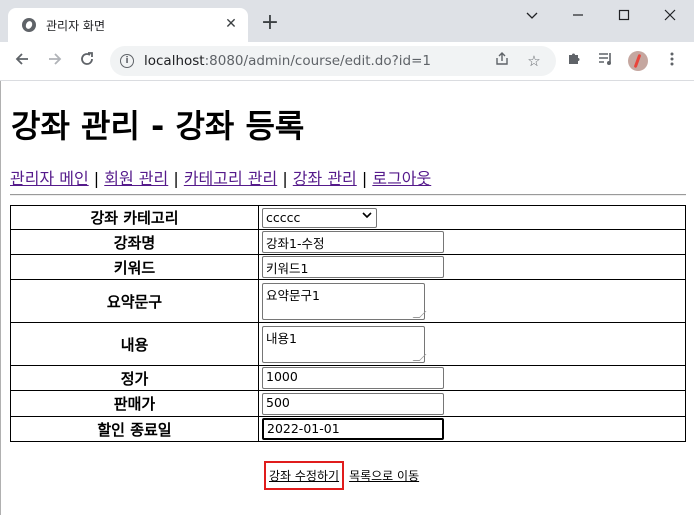 This screenshot has width=694, height=515. I want to click on submit-highlight-box: 강좌 수정하기, so click(304, 475).